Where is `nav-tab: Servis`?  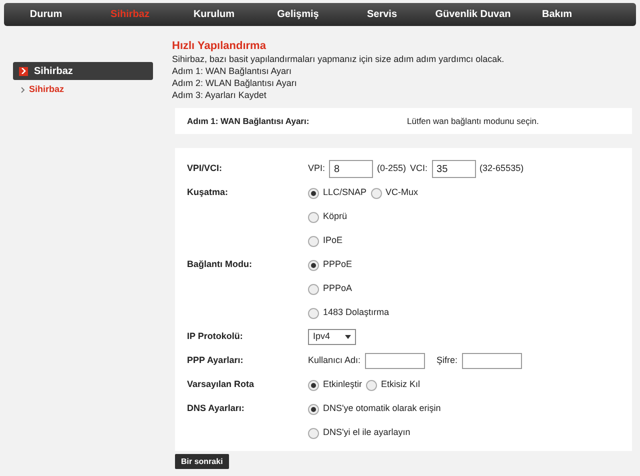
nav-tab: Servis is located at coordinates (382, 14).